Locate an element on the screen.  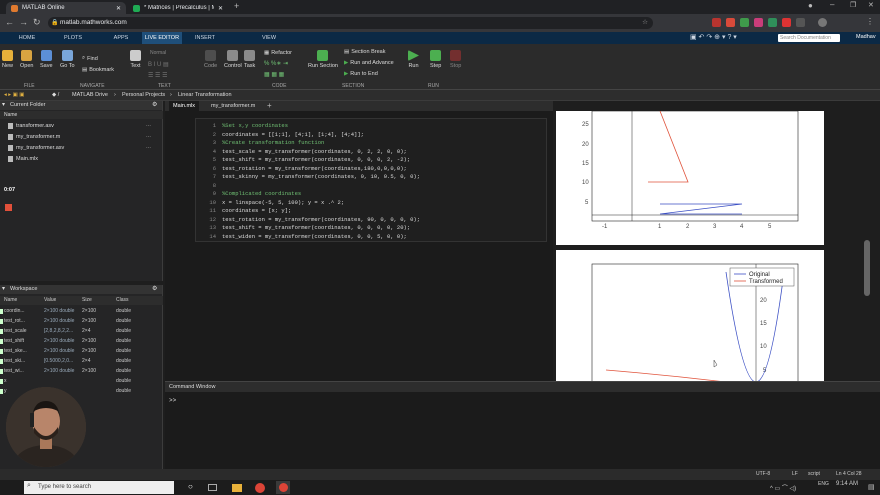
tab-main-mlx: Main.mlx is located at coordinates (184, 106).